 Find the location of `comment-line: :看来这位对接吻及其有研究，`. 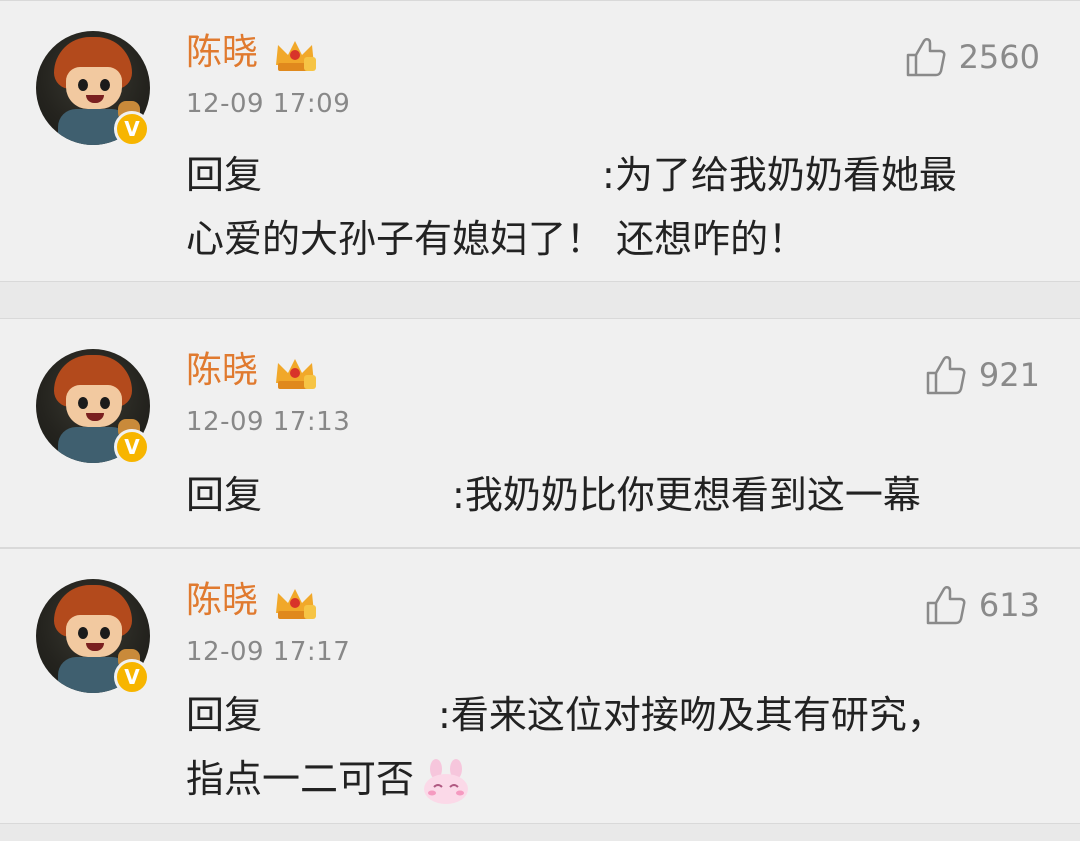

comment-line: :看来这位对接吻及其有研究， is located at coordinates (691, 715).